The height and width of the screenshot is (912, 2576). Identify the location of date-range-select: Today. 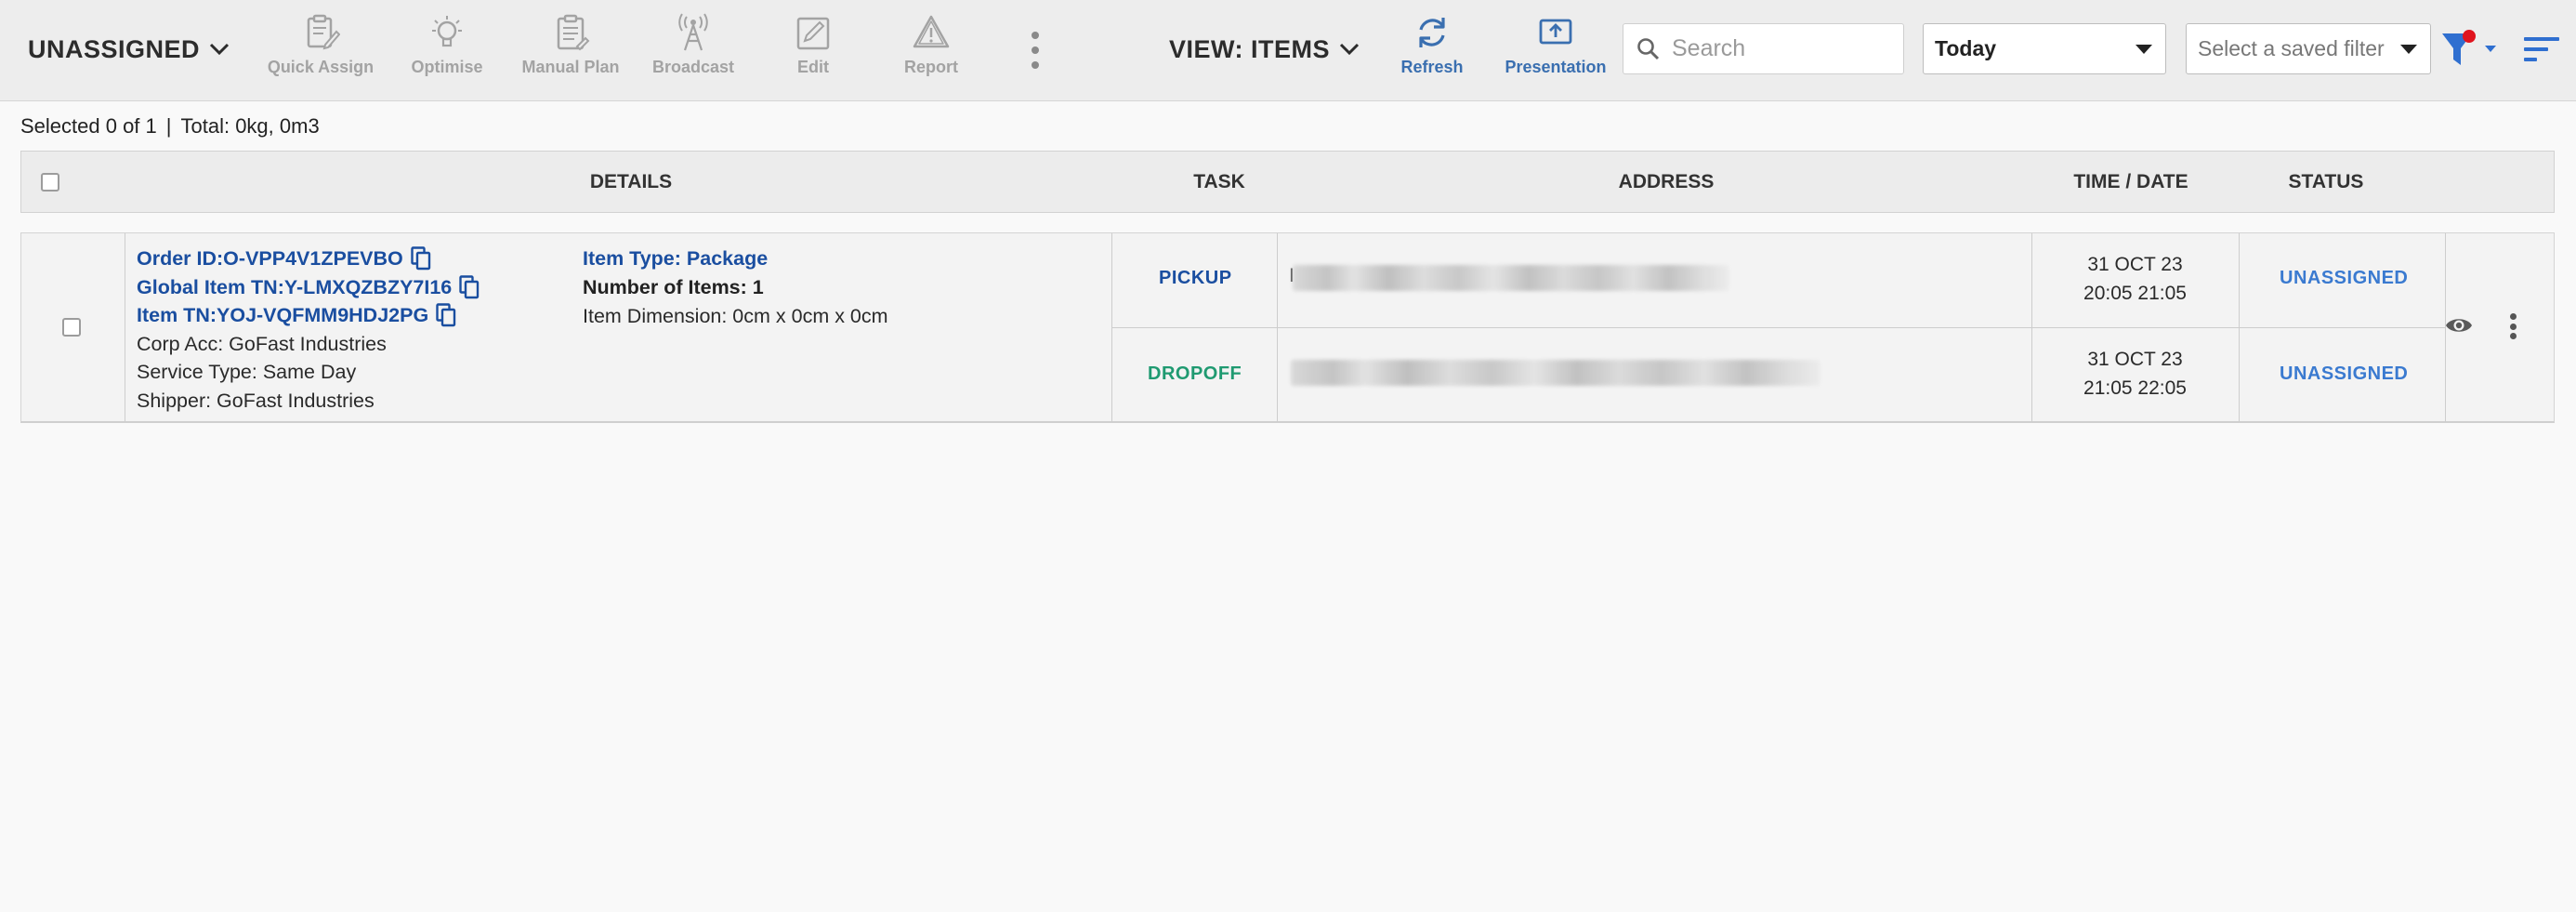
(2044, 48).